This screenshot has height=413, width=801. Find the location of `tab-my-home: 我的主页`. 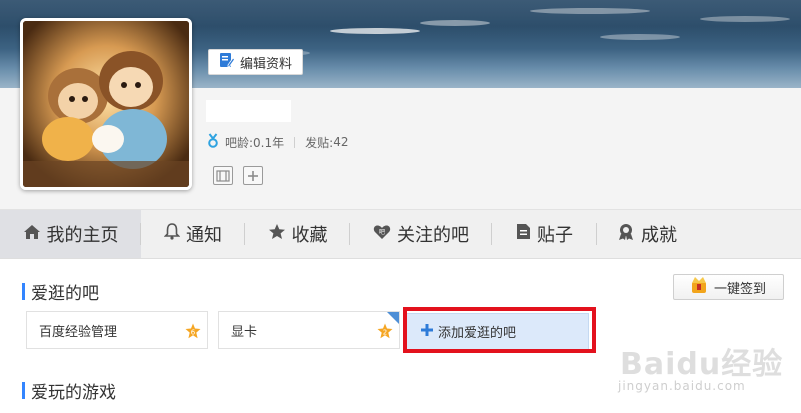

tab-my-home: 我的主页 is located at coordinates (70, 234).